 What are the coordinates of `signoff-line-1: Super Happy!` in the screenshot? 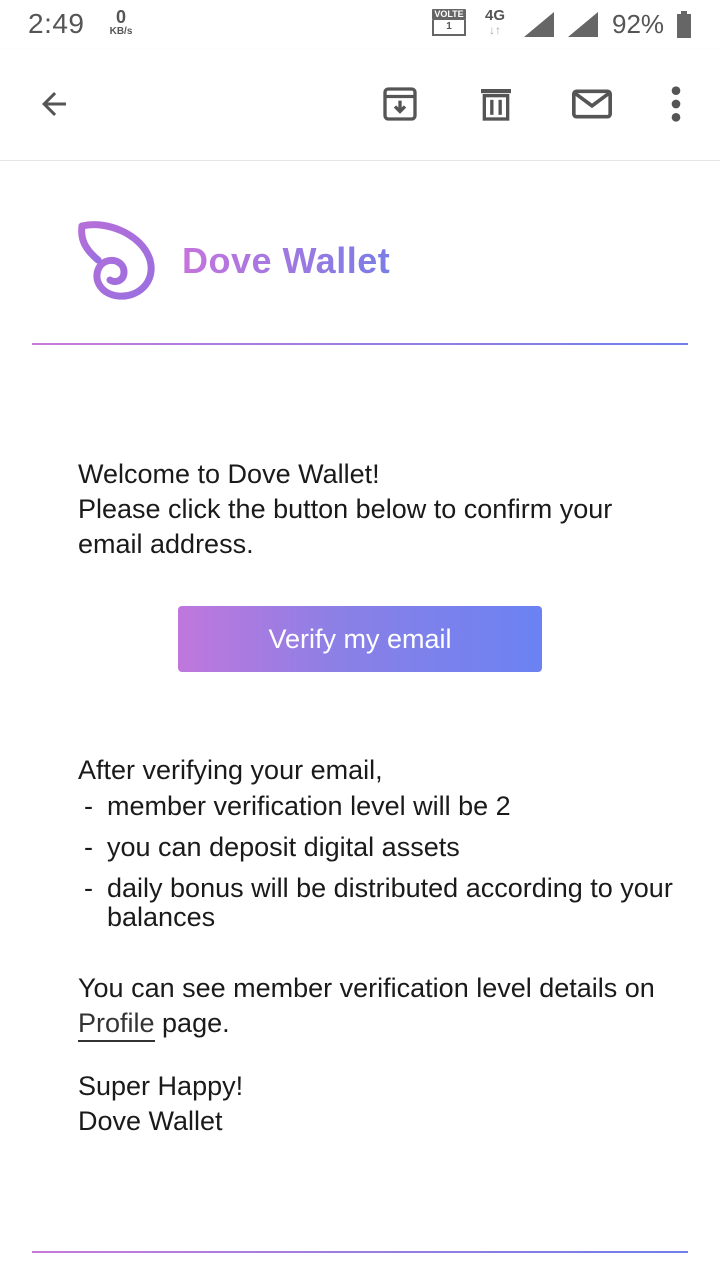 It's located at (161, 1086).